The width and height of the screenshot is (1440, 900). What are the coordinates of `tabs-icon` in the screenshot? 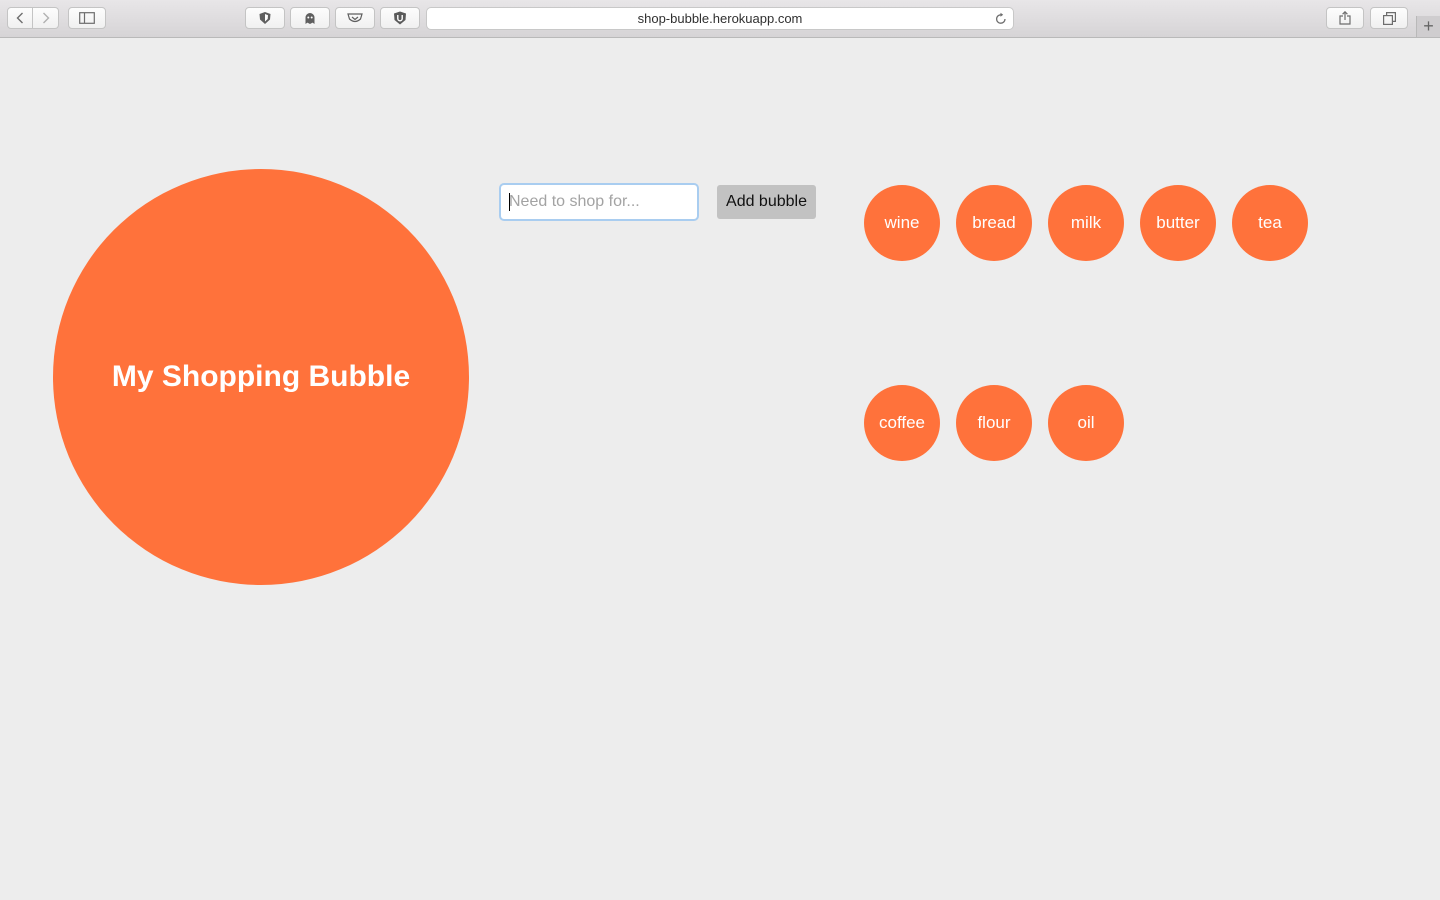 It's located at (1389, 18).